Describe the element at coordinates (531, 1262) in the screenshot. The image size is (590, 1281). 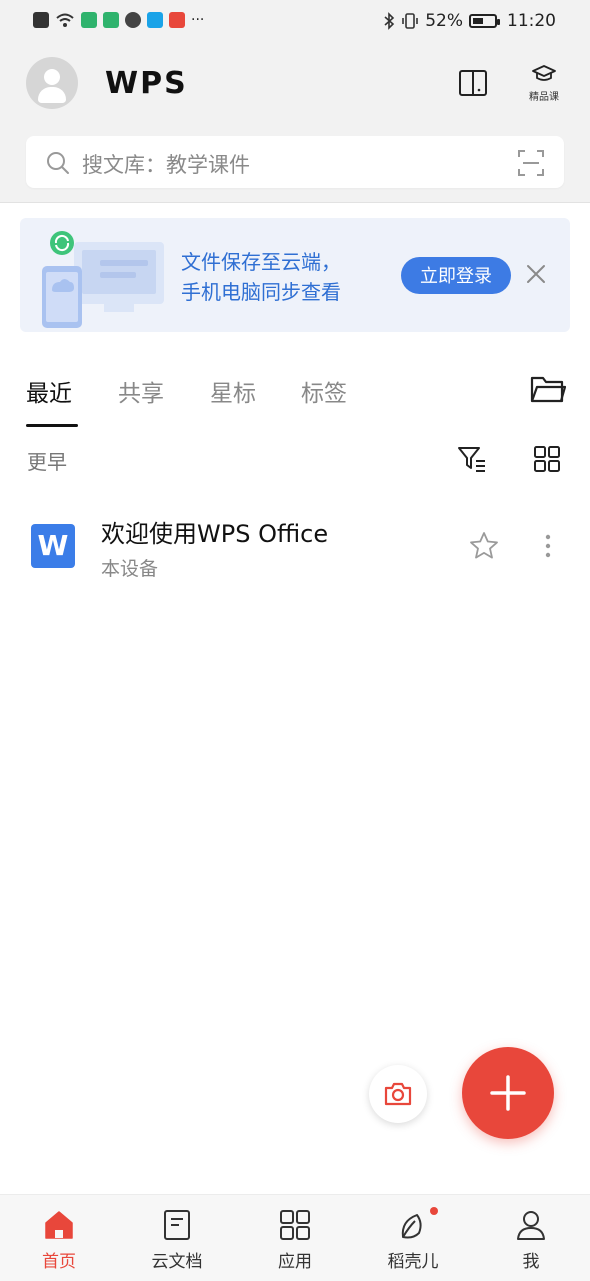
I see `nav-me-label: 我` at that location.